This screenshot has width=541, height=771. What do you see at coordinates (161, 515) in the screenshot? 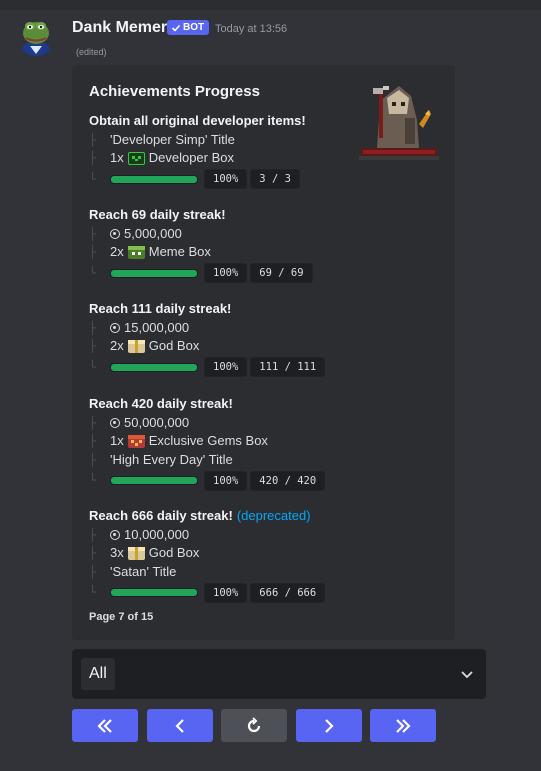
I see `achievement-name: Reach 666 daily streak!` at bounding box center [161, 515].